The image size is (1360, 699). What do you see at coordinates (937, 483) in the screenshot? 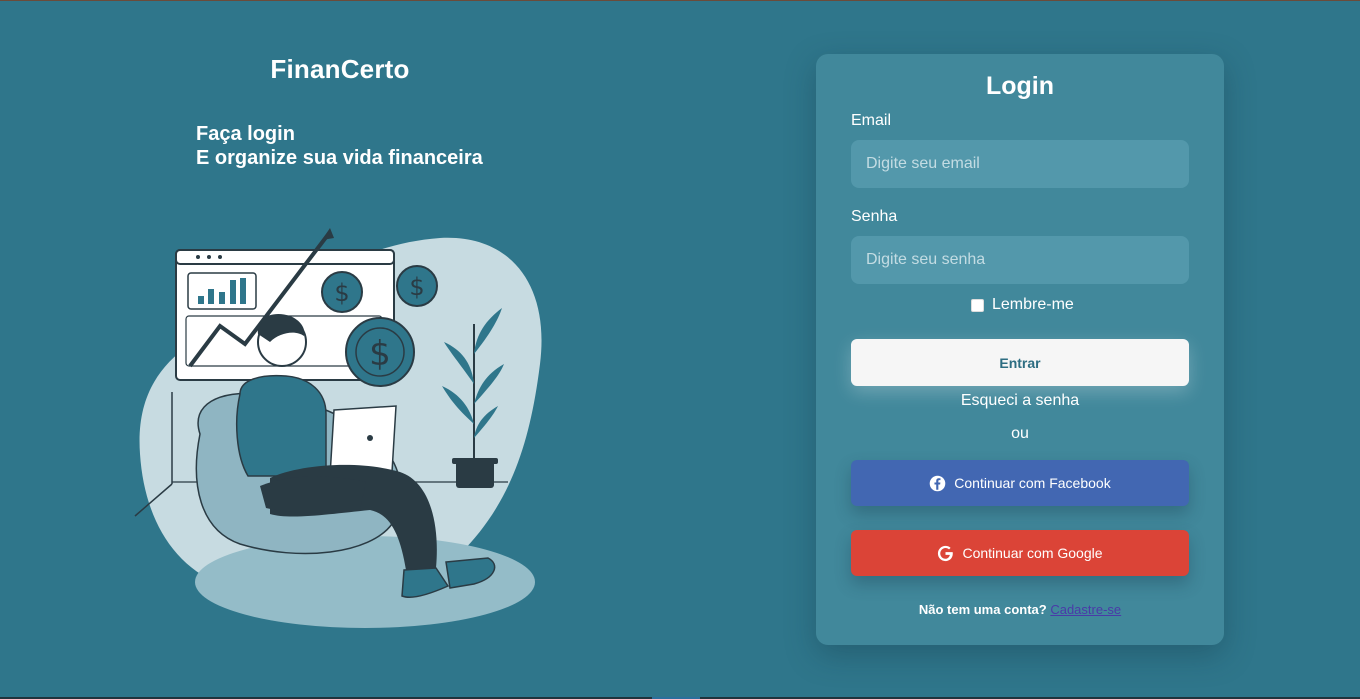
I see `facebook-icon` at bounding box center [937, 483].